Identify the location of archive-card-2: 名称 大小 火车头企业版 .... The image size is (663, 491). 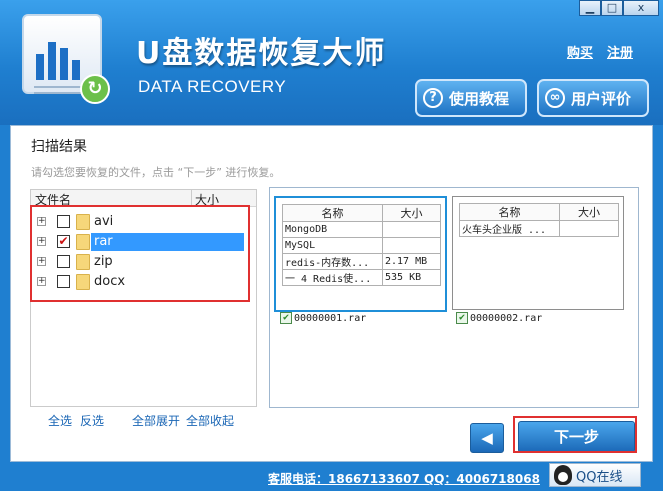
(538, 253).